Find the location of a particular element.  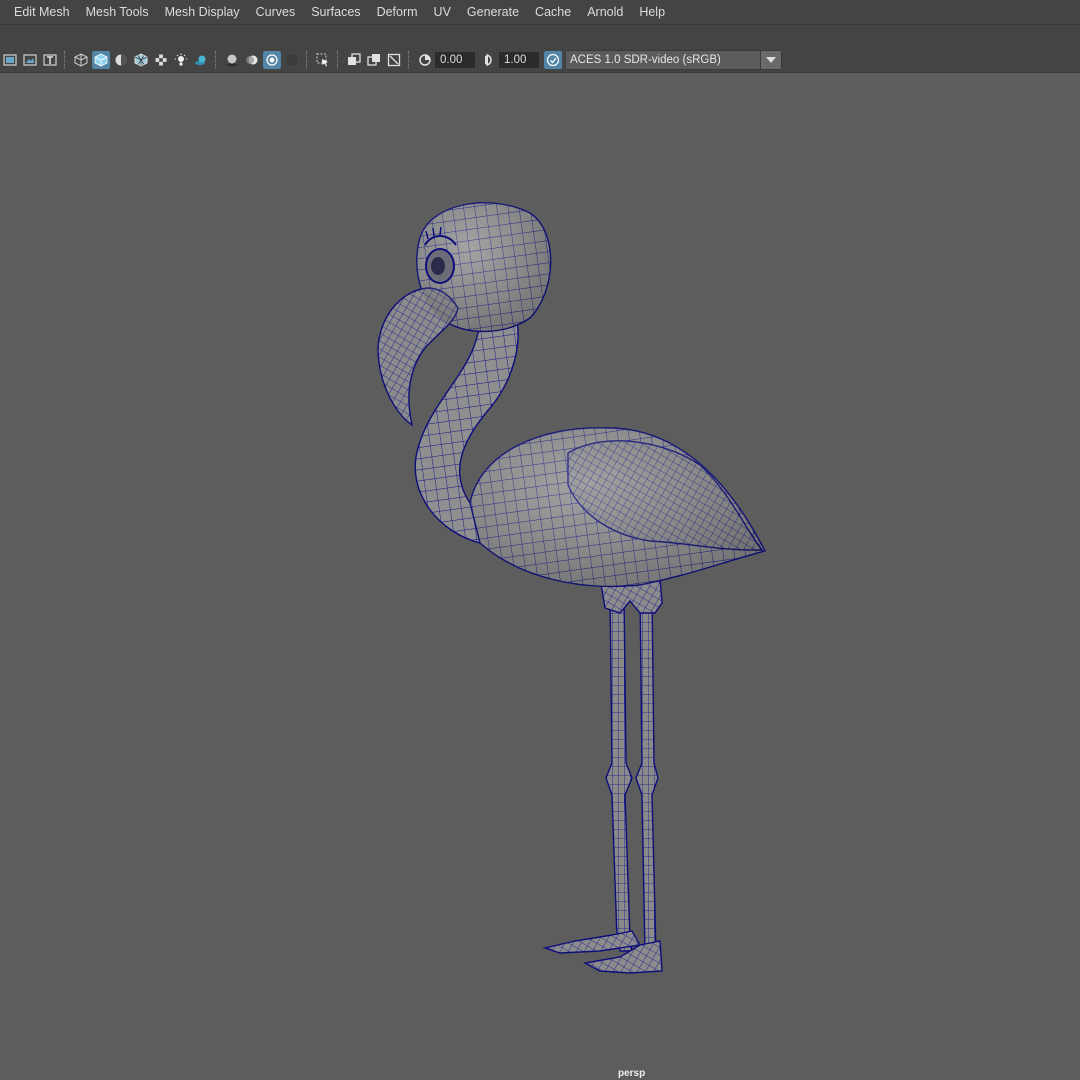

menu-help: Help is located at coordinates (652, 12).